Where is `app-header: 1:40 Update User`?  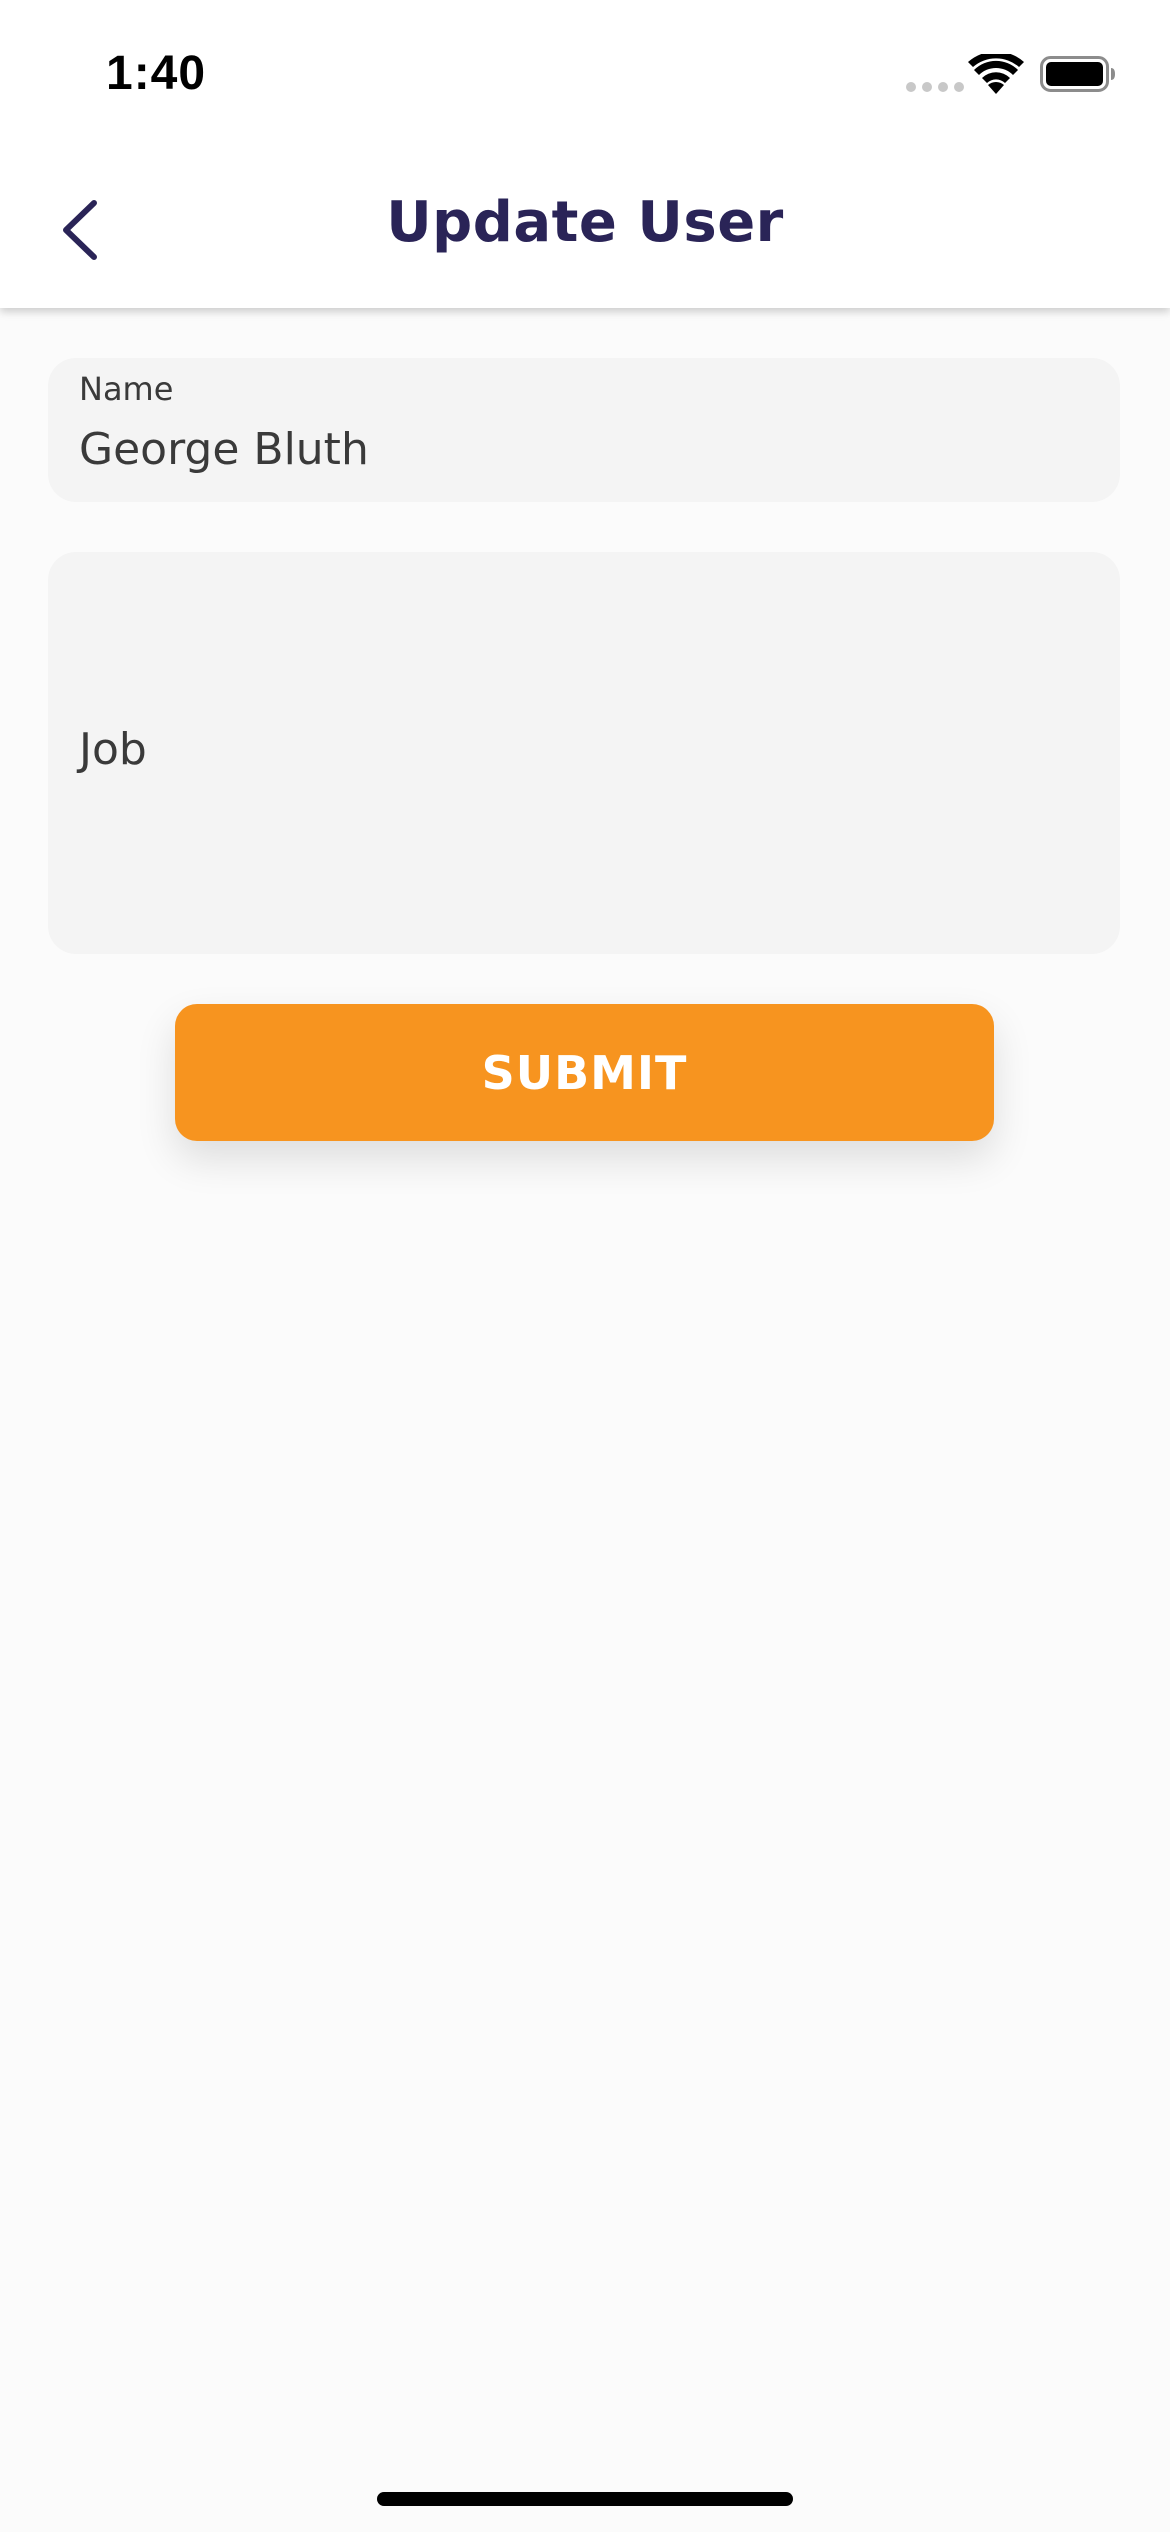 app-header: 1:40 Update User is located at coordinates (585, 154).